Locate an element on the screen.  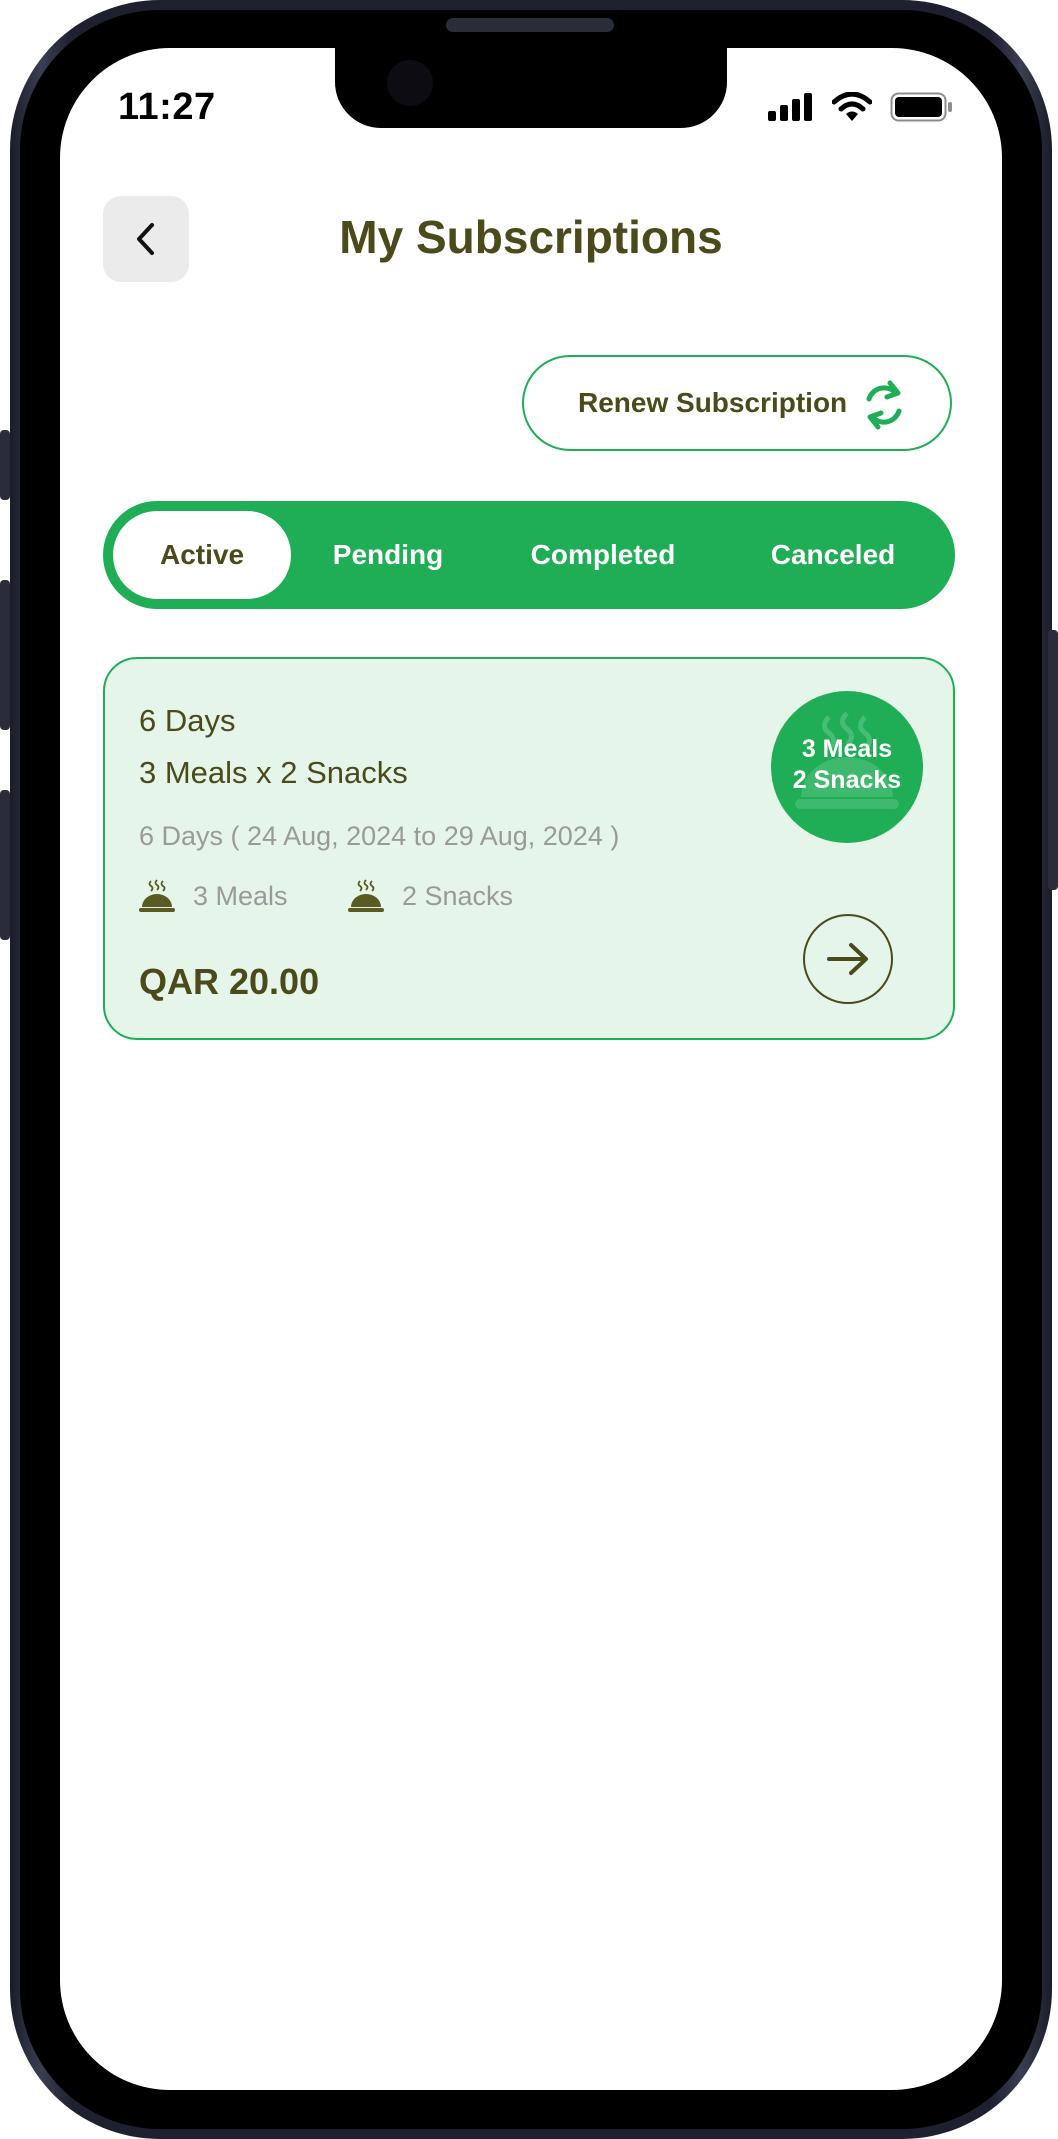
tab-completed: Completed is located at coordinates (603, 555).